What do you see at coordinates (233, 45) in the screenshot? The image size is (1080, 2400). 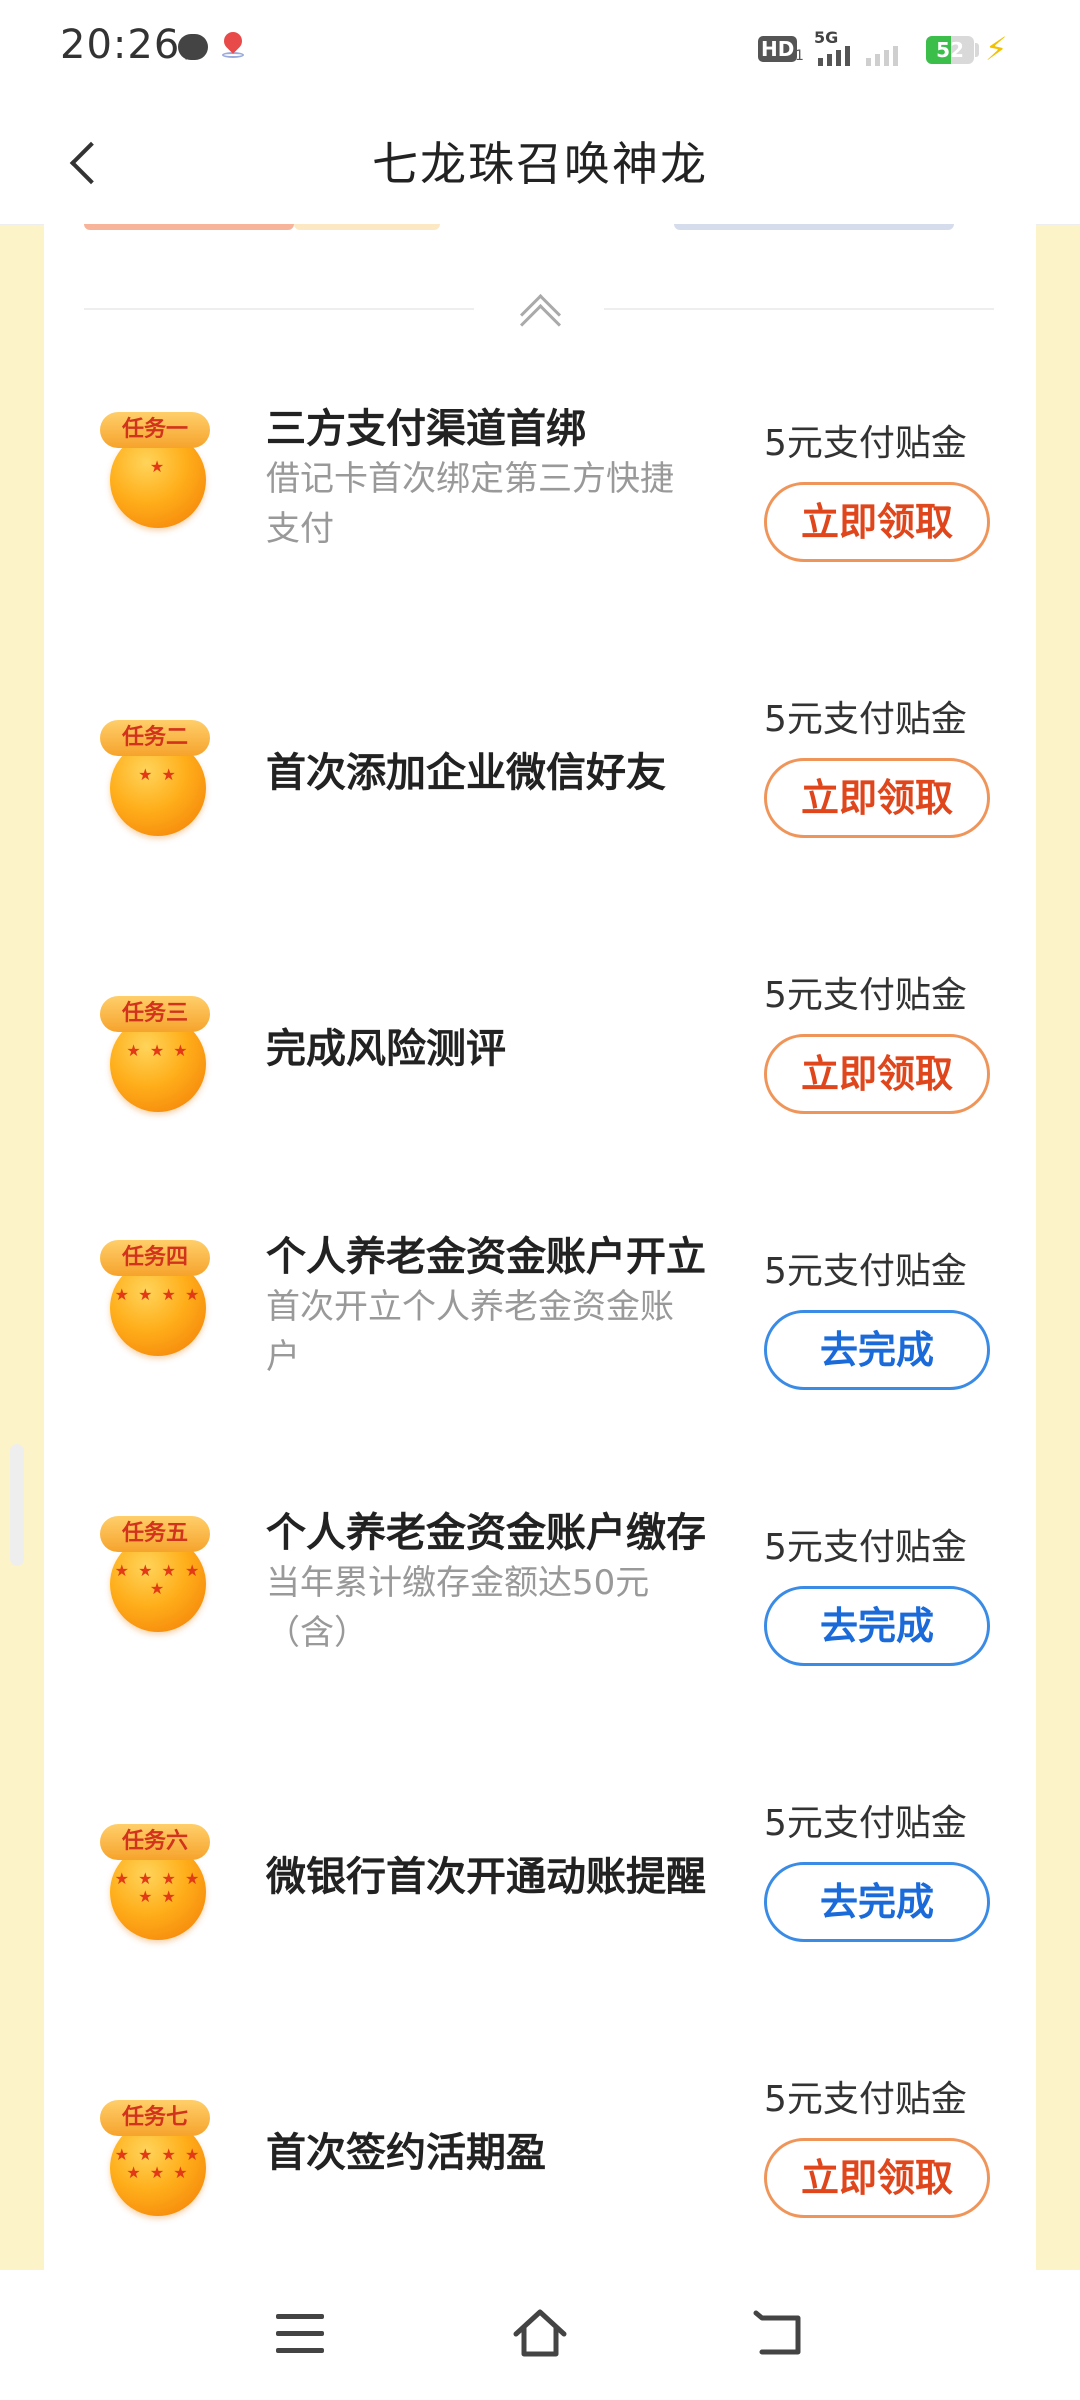 I see `location-icon` at bounding box center [233, 45].